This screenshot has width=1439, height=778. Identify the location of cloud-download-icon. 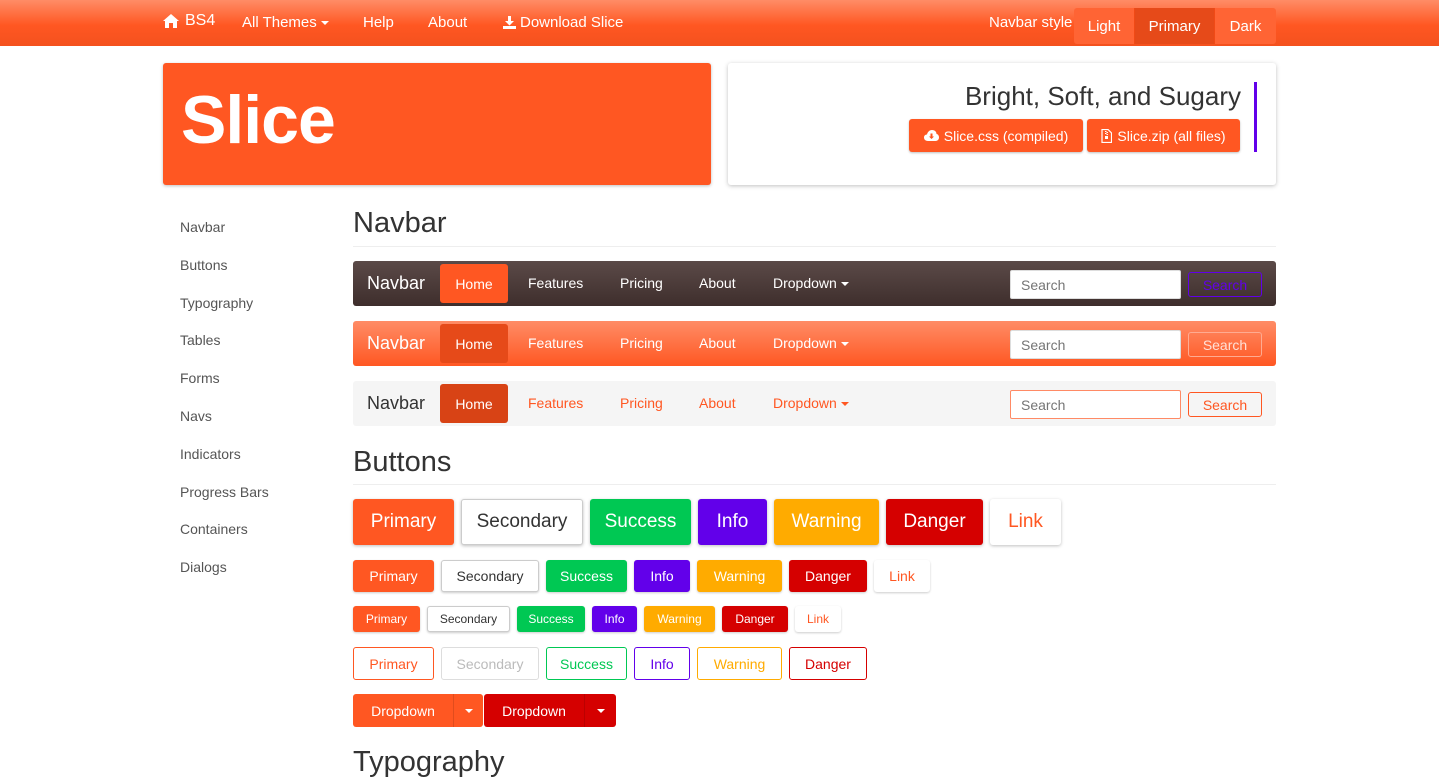
(931, 135).